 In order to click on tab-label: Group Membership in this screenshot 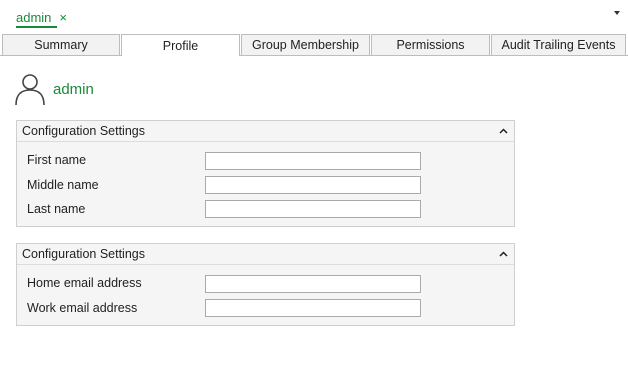, I will do `click(305, 45)`.